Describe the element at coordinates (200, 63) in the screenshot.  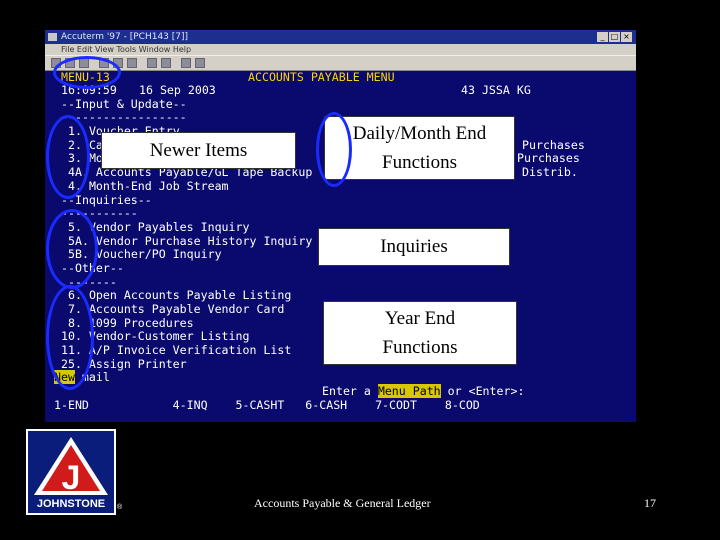
I see `help-icon` at that location.